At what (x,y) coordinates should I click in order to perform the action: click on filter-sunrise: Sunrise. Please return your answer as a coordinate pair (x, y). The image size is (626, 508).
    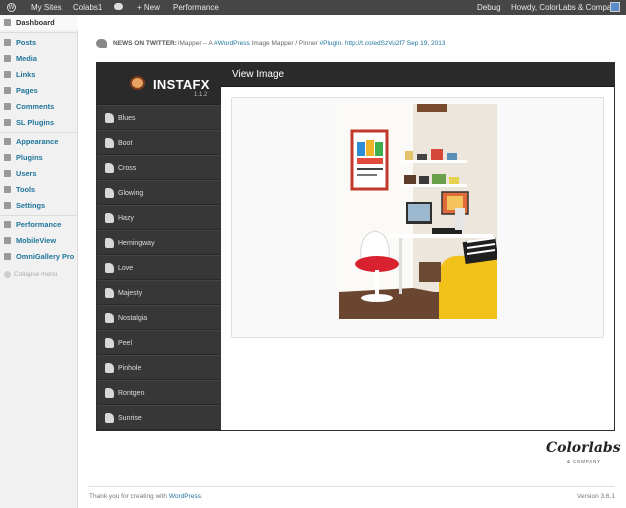
    Looking at the image, I should click on (159, 417).